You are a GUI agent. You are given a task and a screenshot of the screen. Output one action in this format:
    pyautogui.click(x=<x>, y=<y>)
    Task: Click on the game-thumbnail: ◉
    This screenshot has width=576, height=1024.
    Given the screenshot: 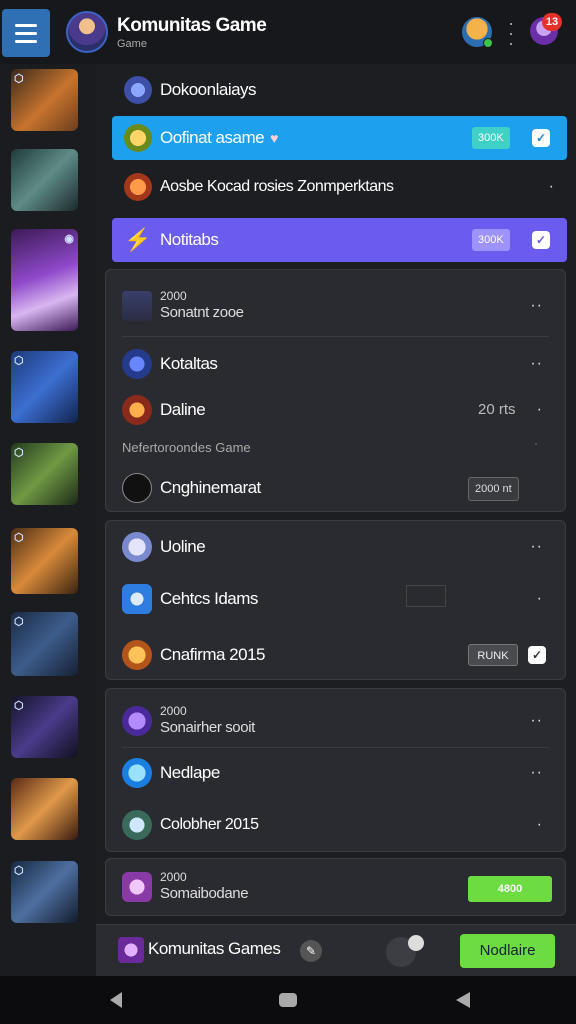 What is the action you would take?
    pyautogui.click(x=44, y=280)
    